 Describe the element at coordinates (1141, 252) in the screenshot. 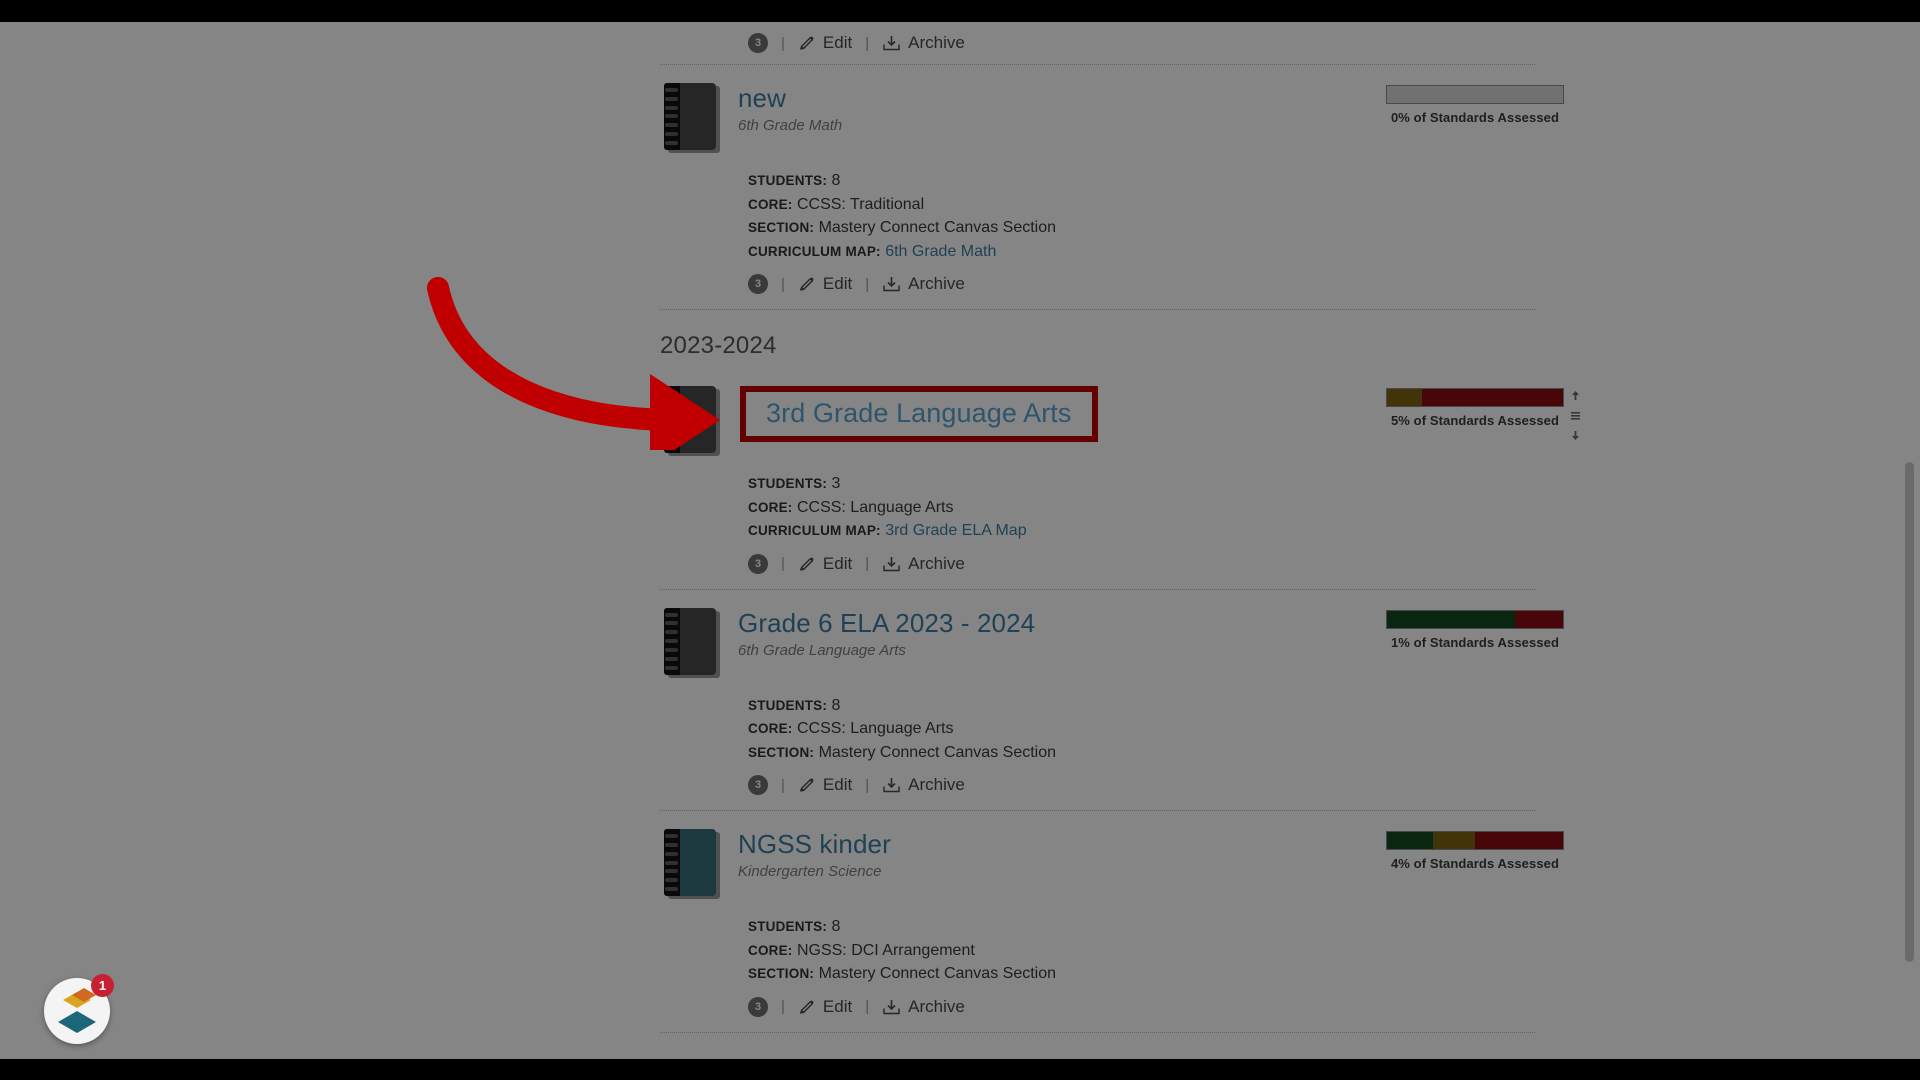

I see `meta-curriculum-map: CURRICULUM MAP: 6th Grade Math` at that location.